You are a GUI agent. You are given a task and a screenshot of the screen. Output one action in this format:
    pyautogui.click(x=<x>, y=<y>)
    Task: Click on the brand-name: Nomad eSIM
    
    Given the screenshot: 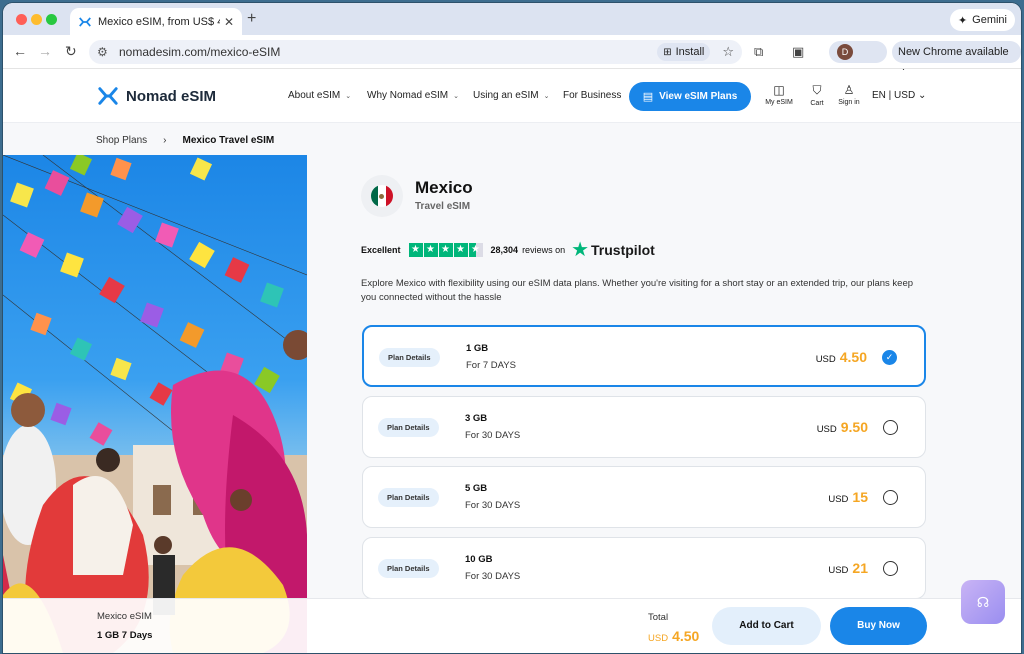 What is the action you would take?
    pyautogui.click(x=171, y=96)
    